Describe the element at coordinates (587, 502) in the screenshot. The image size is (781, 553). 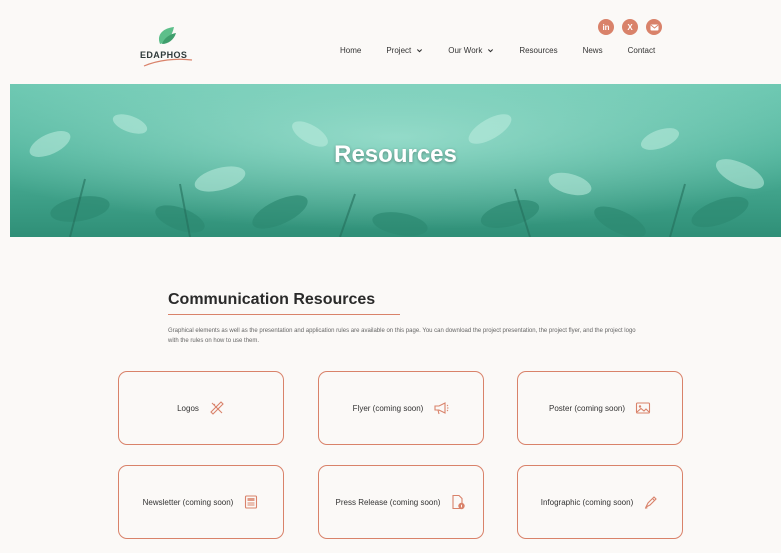
I see `card-label: Infographic (coming soon)` at that location.